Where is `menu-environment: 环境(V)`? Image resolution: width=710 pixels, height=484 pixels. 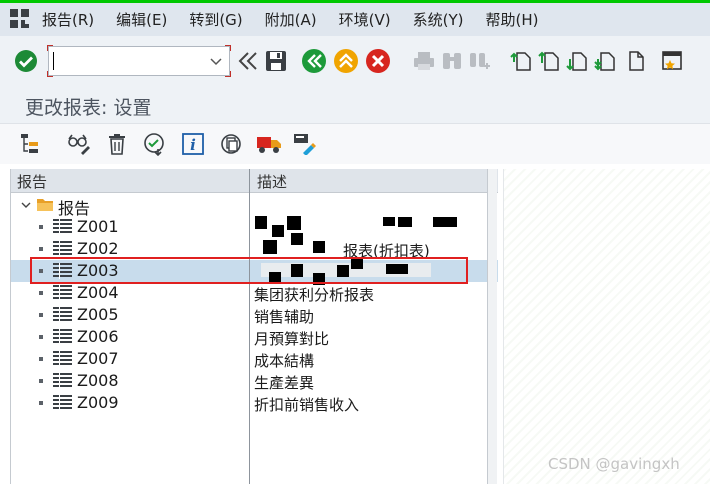
menu-environment: 环境(V) is located at coordinates (365, 19).